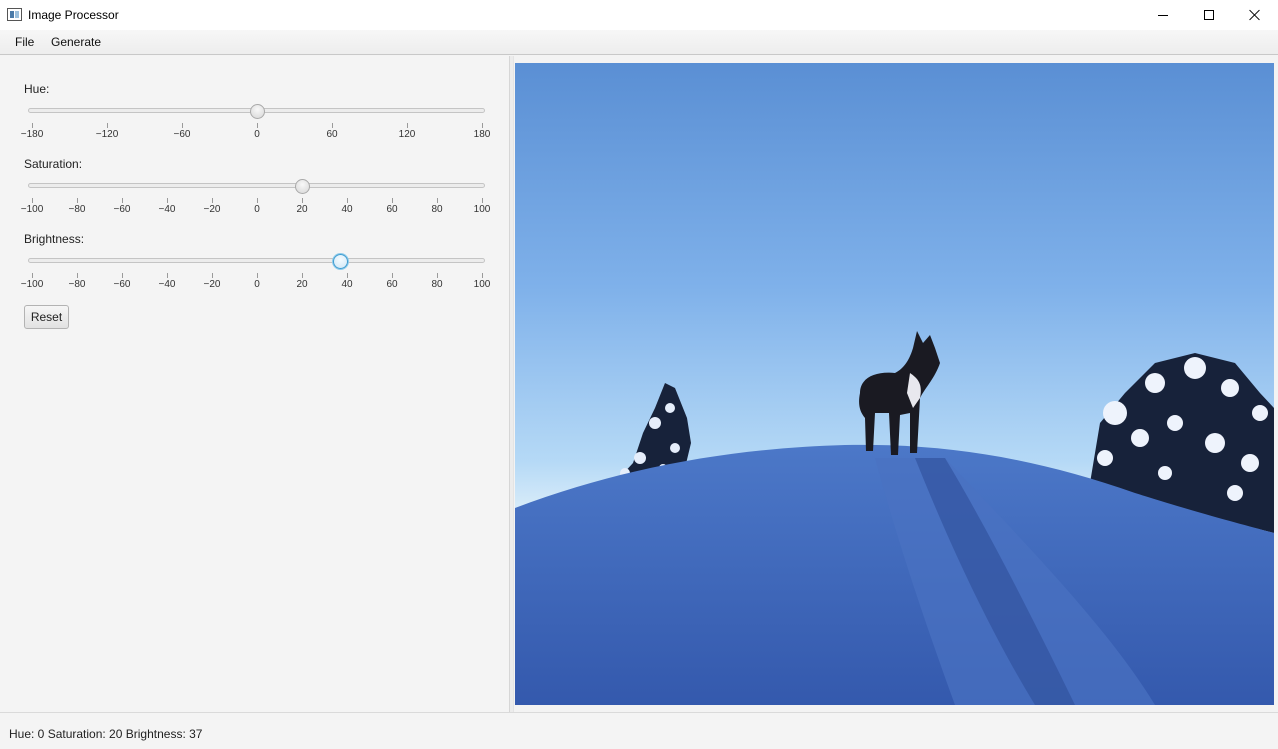 This screenshot has width=1278, height=749. What do you see at coordinates (302, 209) in the screenshot?
I see `saturation-tick-label: 20` at bounding box center [302, 209].